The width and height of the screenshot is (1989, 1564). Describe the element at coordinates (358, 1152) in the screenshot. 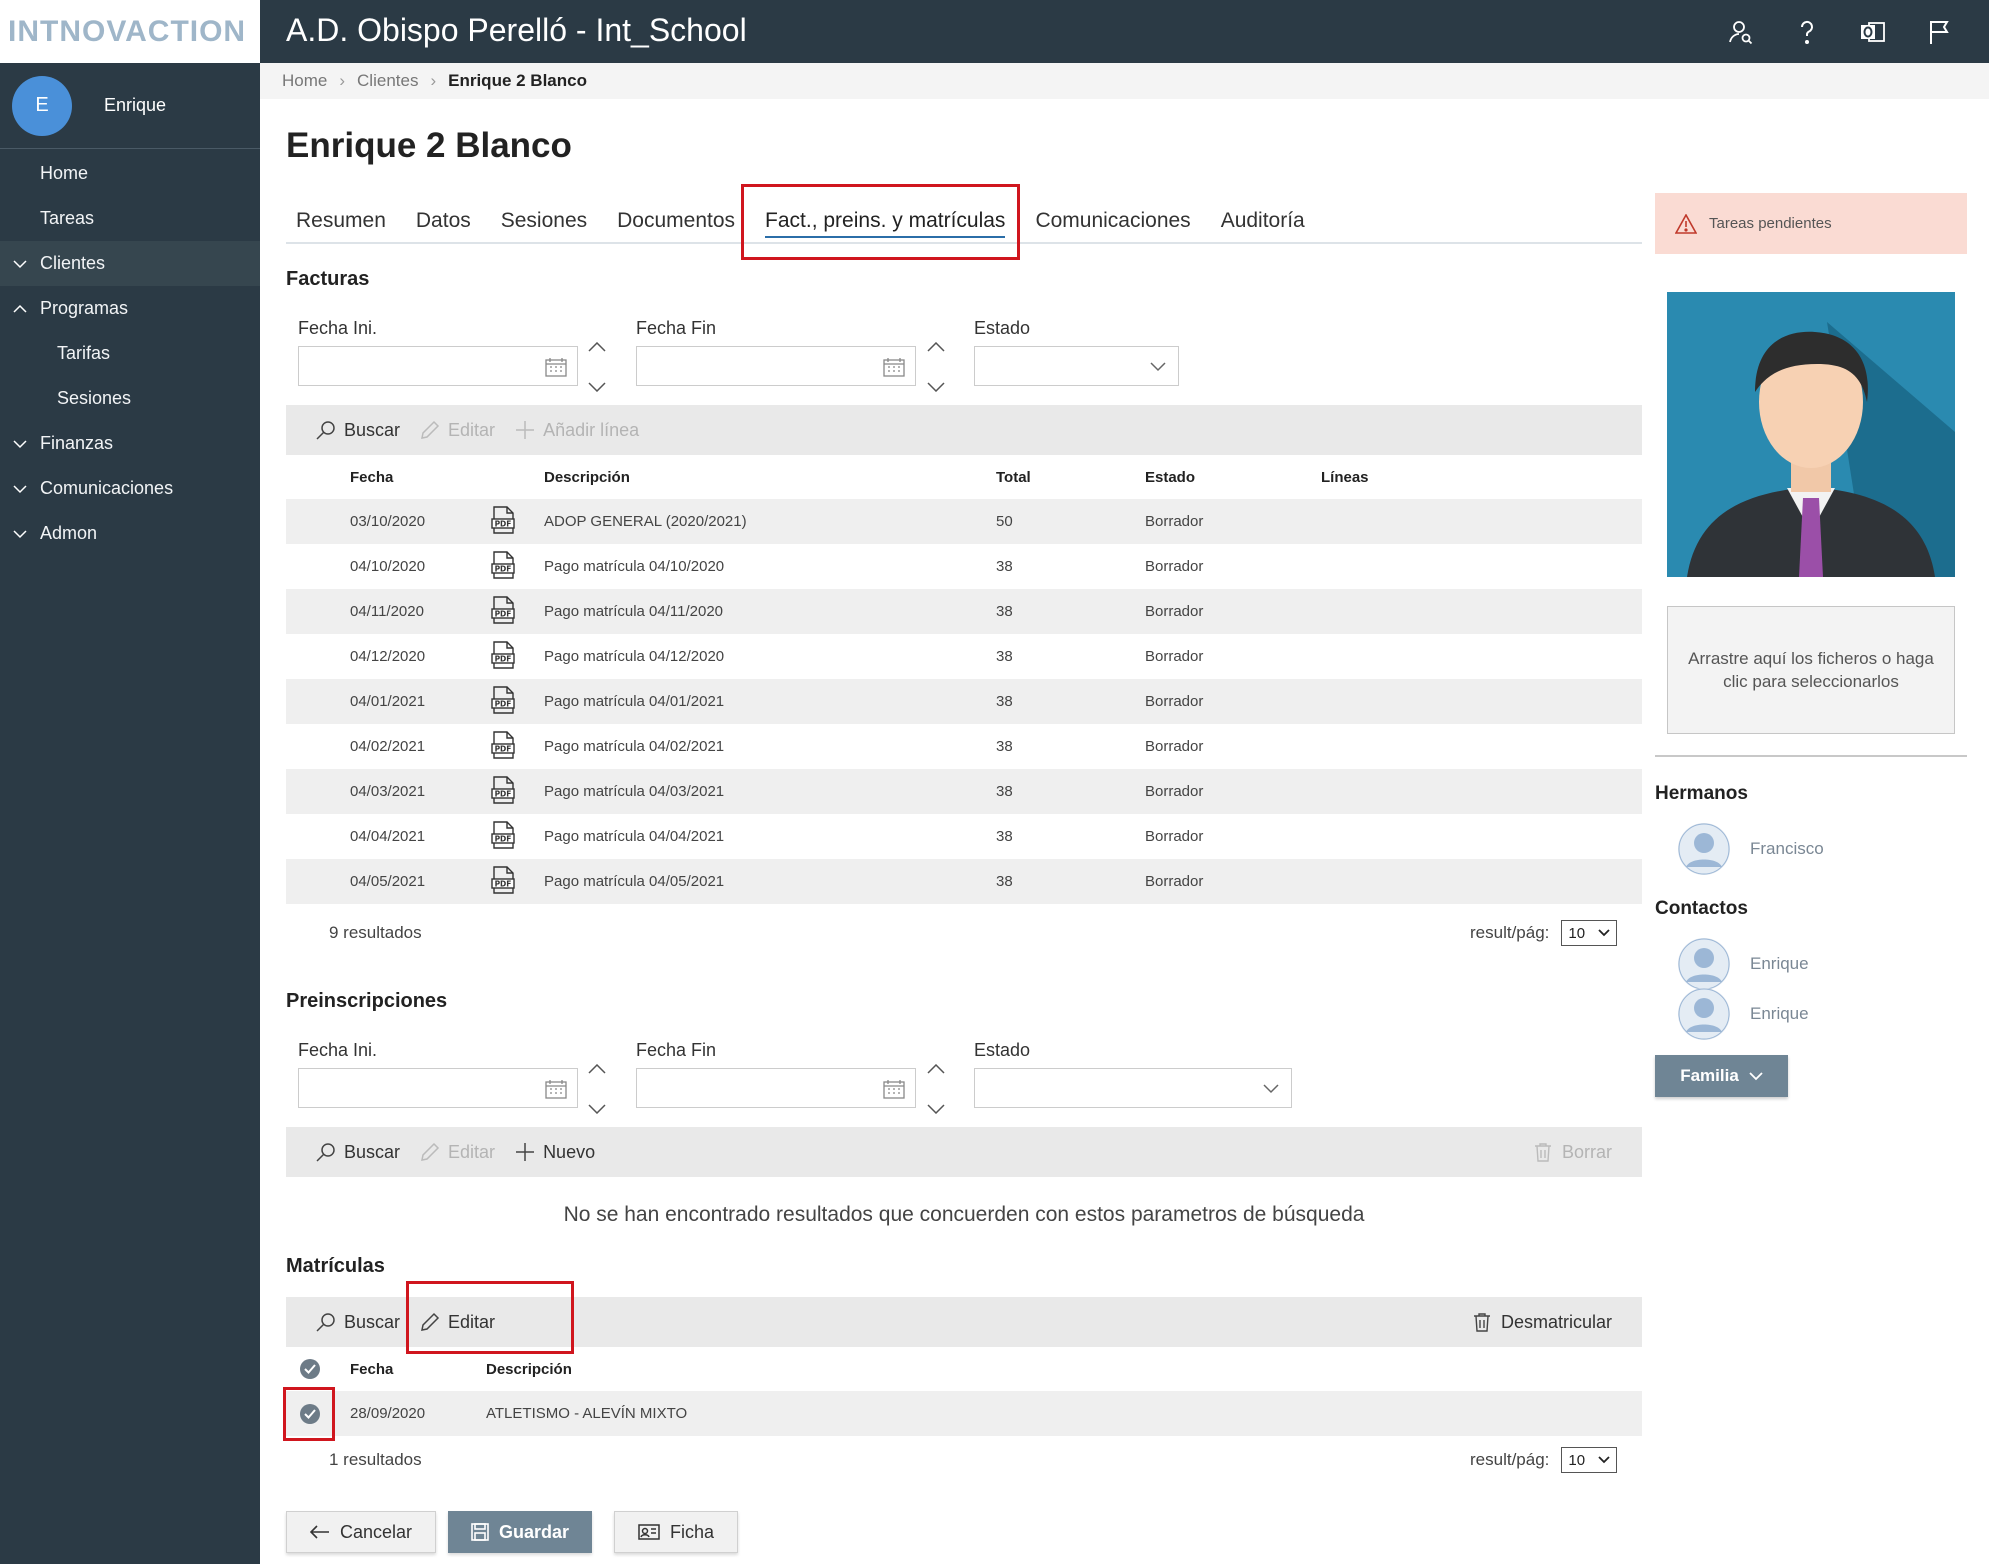

I see `pre-buscar-button: Buscar` at that location.